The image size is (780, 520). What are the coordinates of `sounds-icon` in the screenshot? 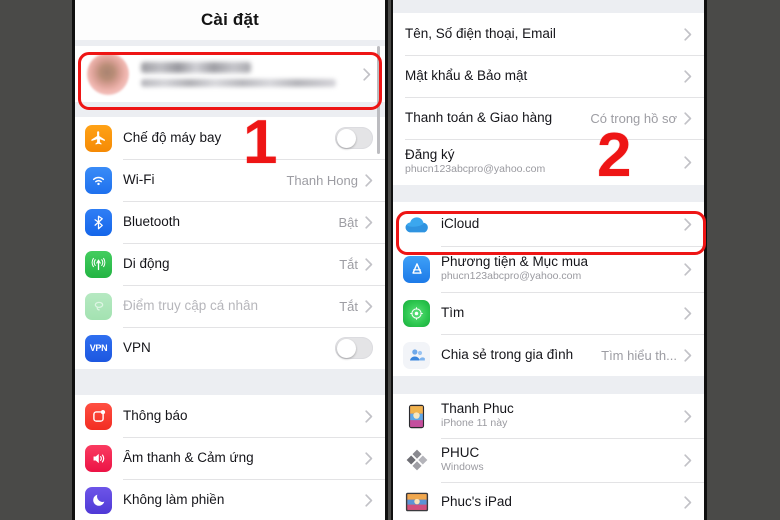 It's located at (98, 458).